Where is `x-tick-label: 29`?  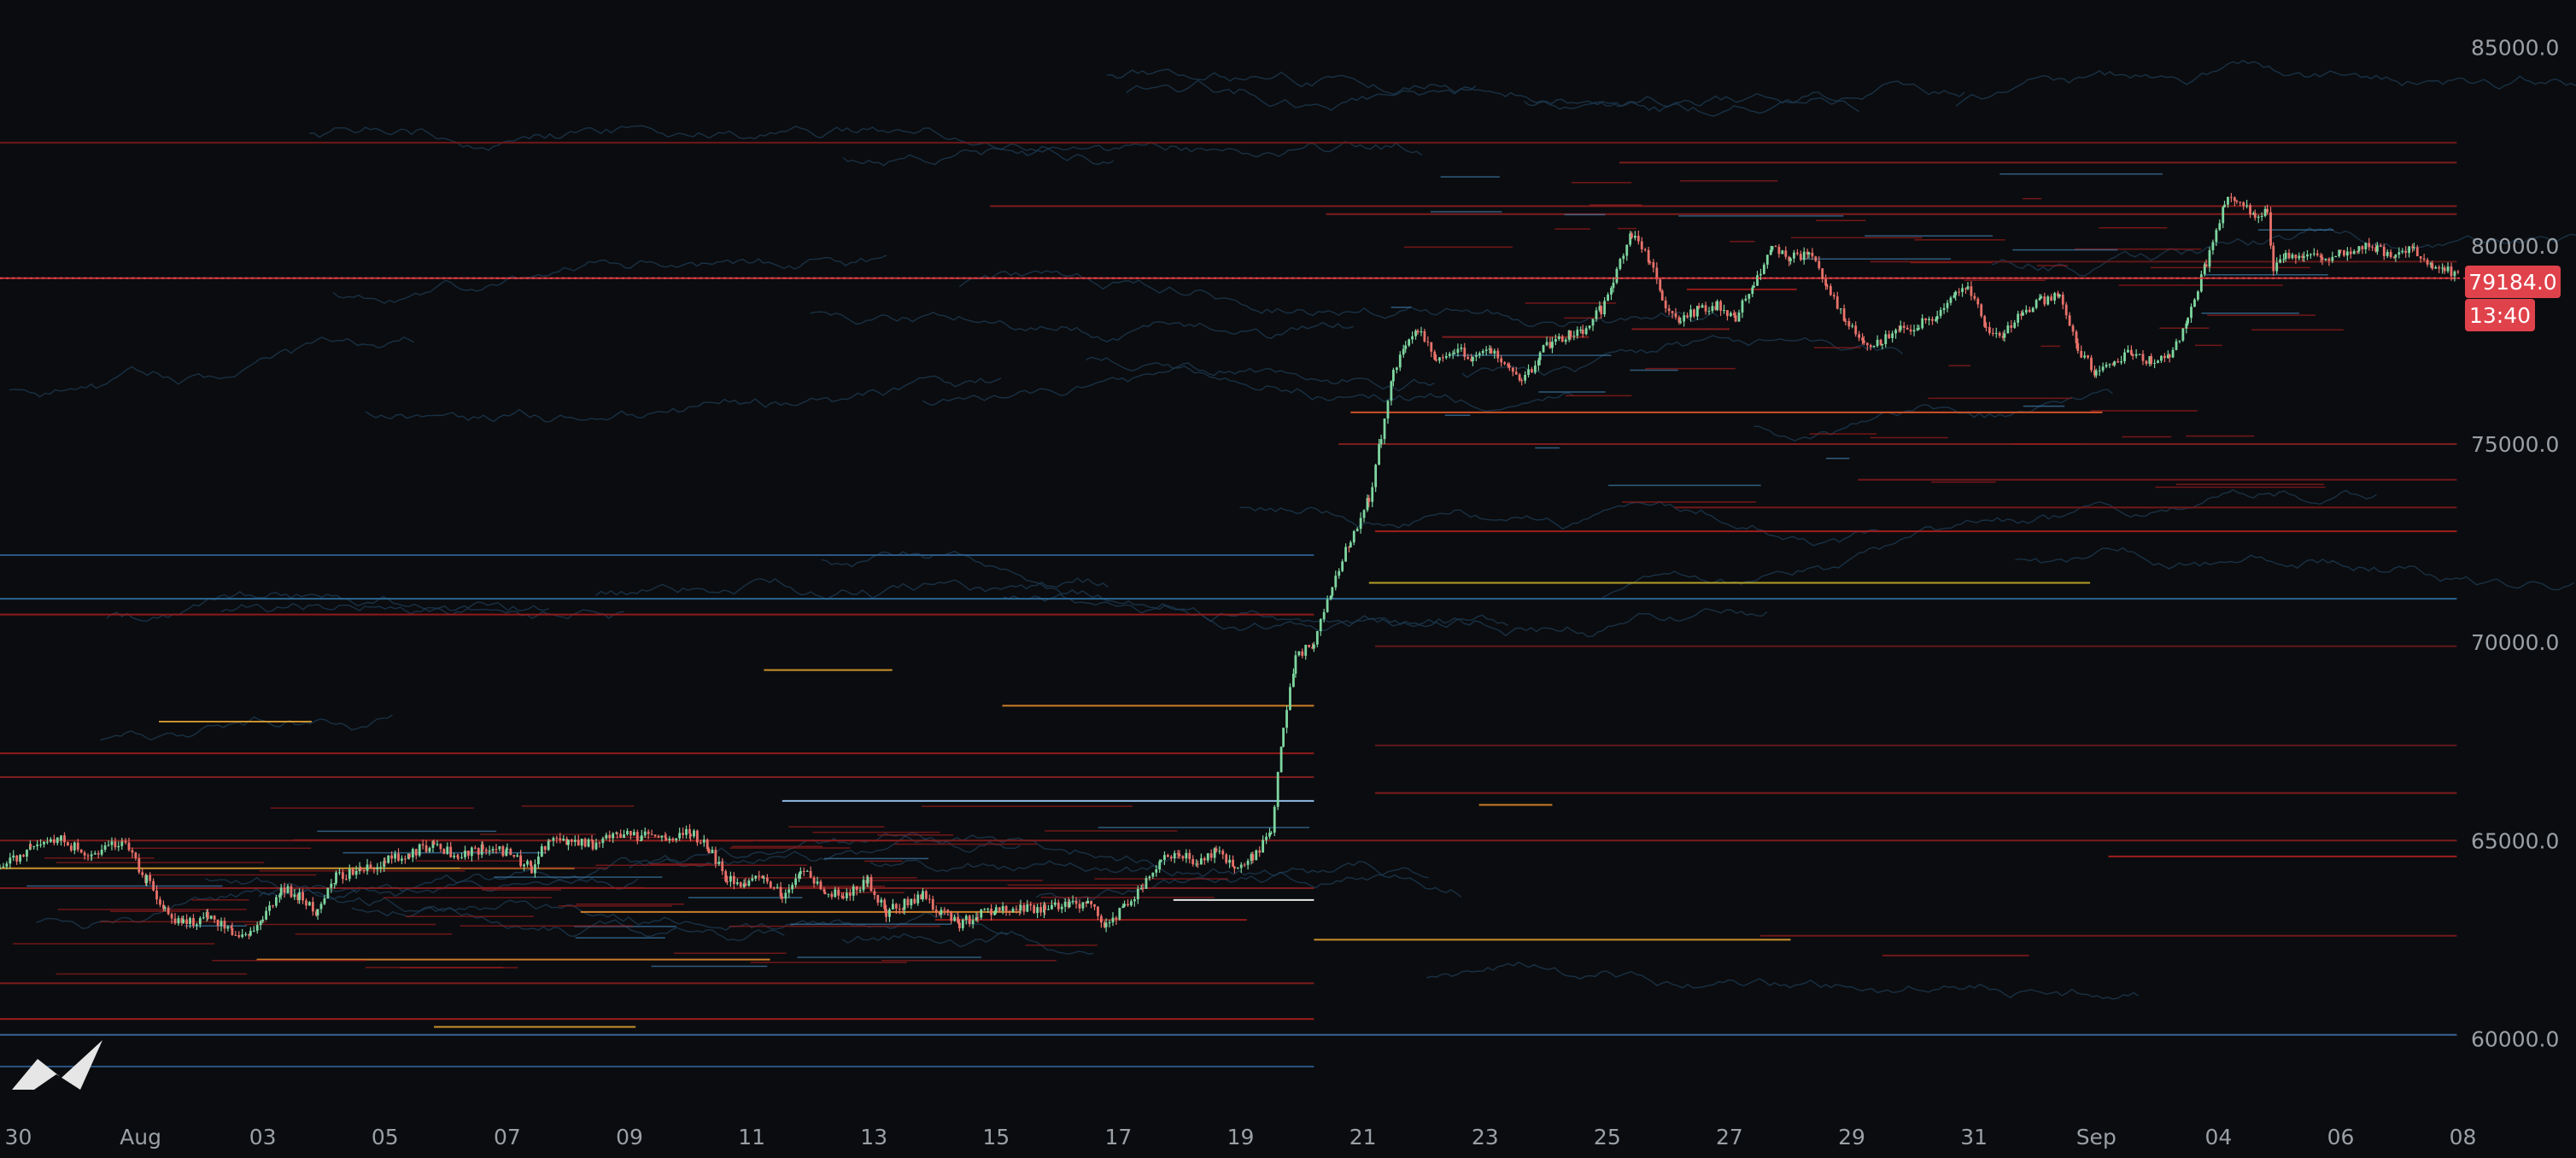 x-tick-label: 29 is located at coordinates (1851, 1137).